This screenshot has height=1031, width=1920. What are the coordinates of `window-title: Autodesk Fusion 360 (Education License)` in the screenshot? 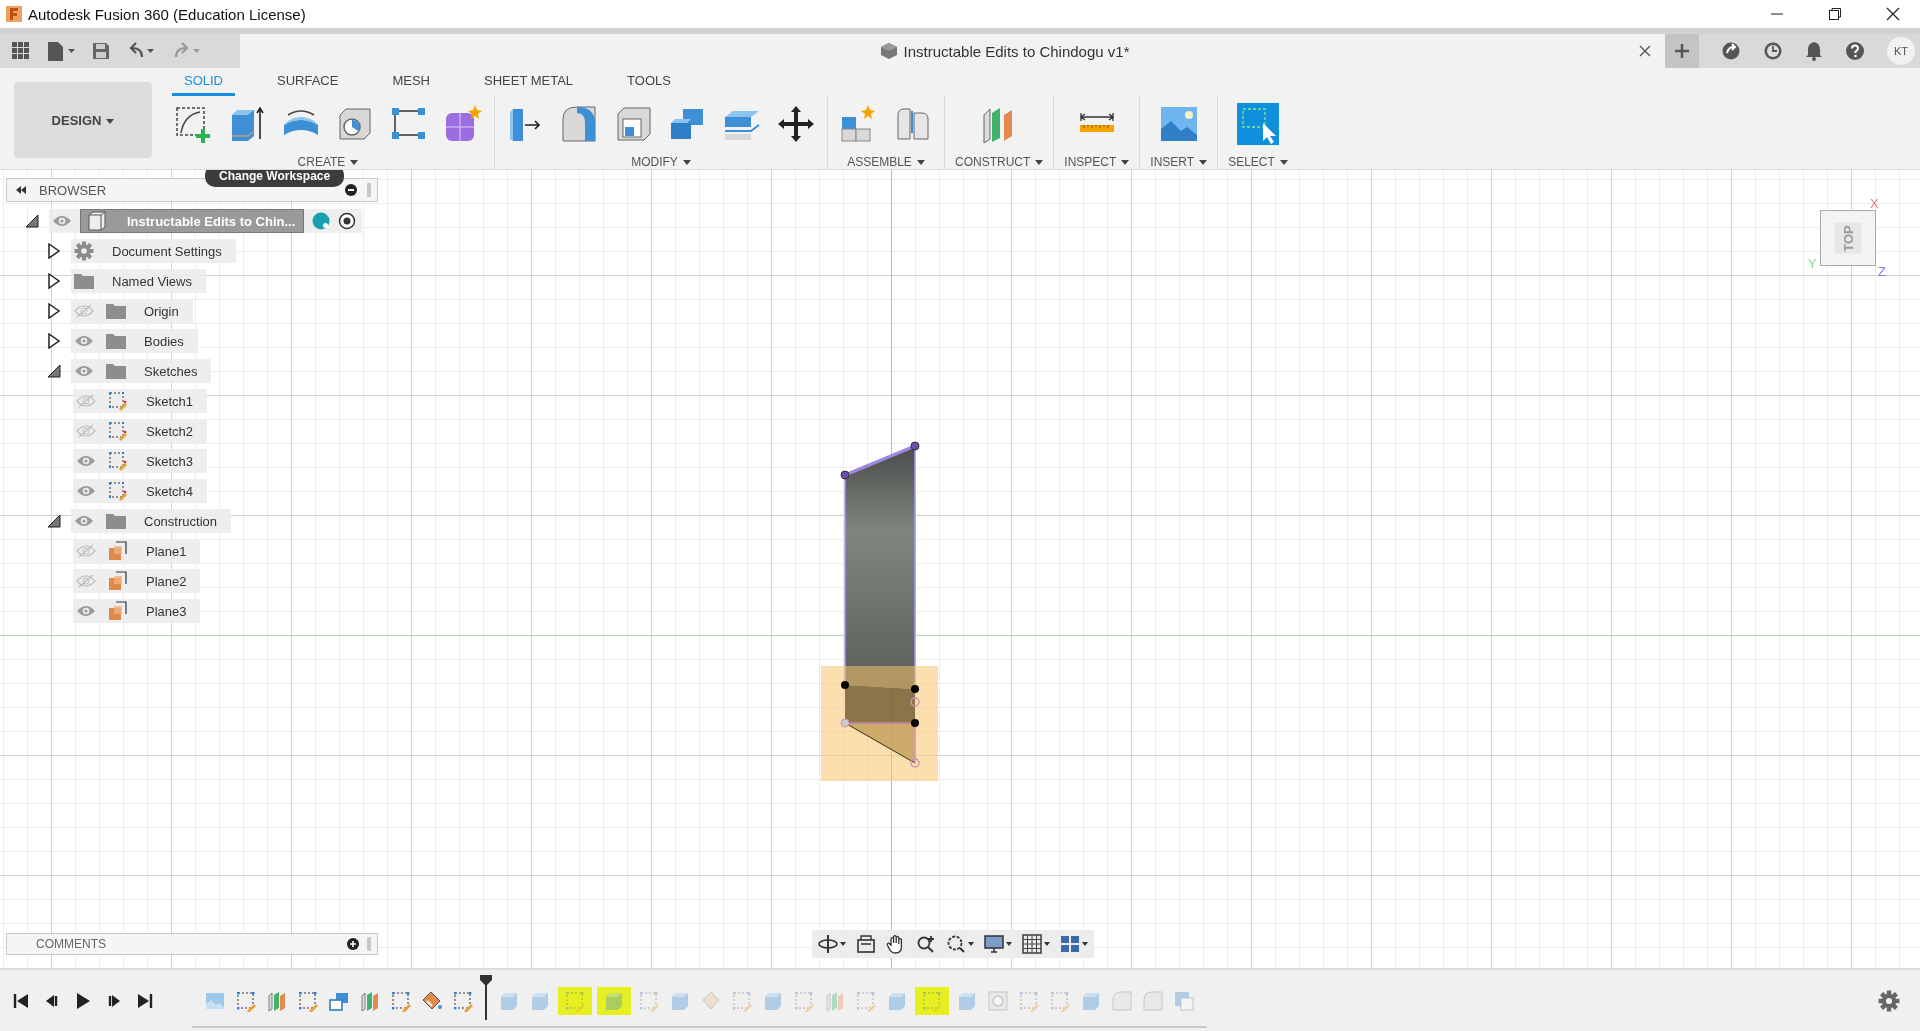 It's located at (167, 14).